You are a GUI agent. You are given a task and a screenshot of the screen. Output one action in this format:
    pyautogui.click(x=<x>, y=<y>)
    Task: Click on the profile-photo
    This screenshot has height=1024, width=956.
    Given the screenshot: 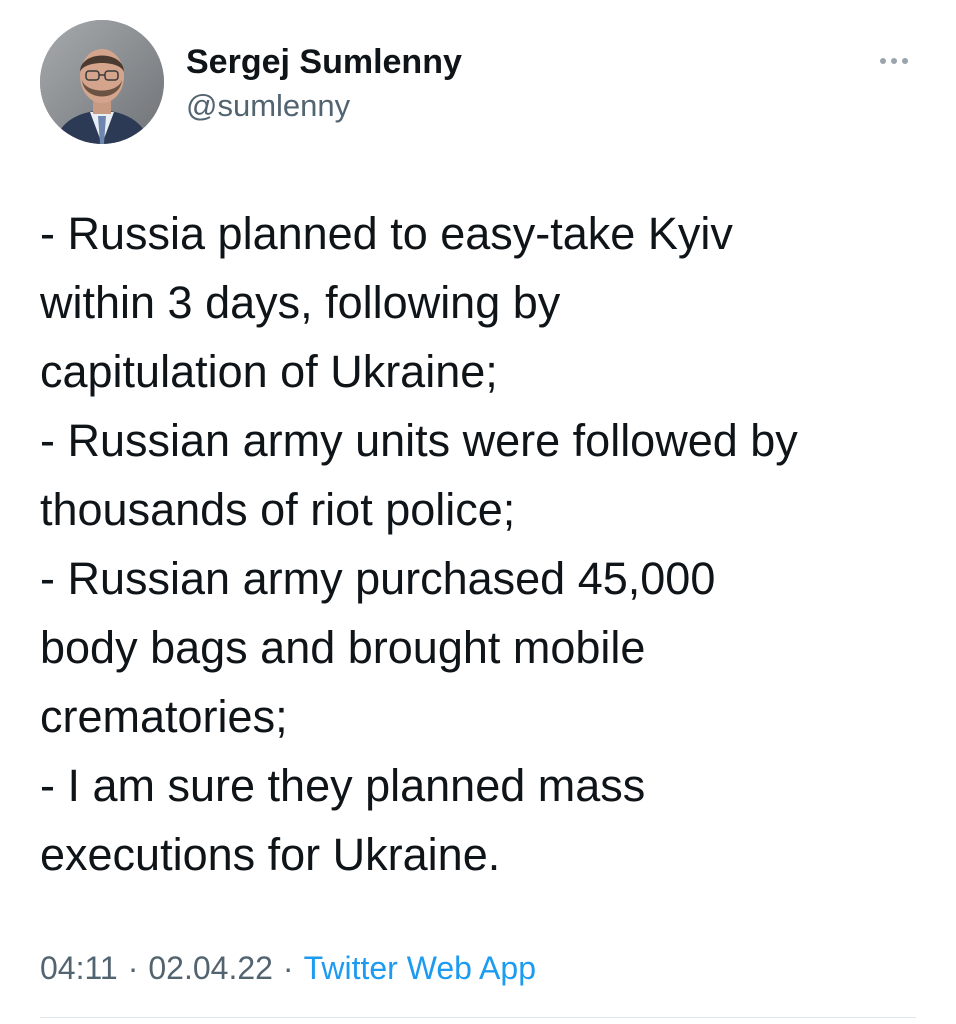 What is the action you would take?
    pyautogui.click(x=102, y=82)
    